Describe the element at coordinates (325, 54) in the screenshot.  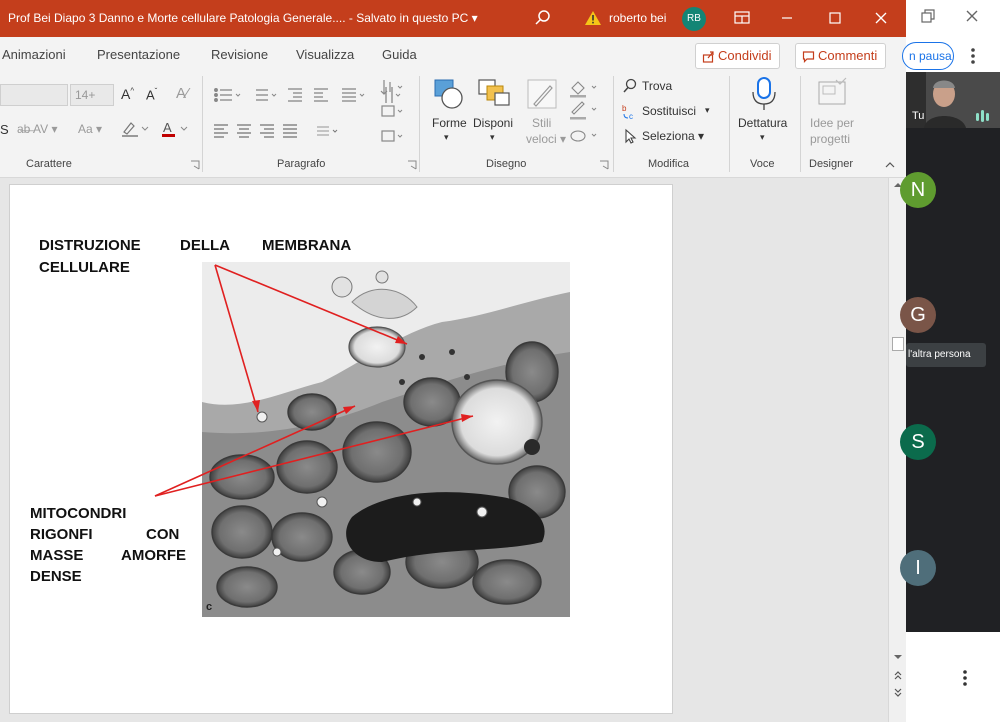
I see `tab-visualizza: Visualizza` at that location.